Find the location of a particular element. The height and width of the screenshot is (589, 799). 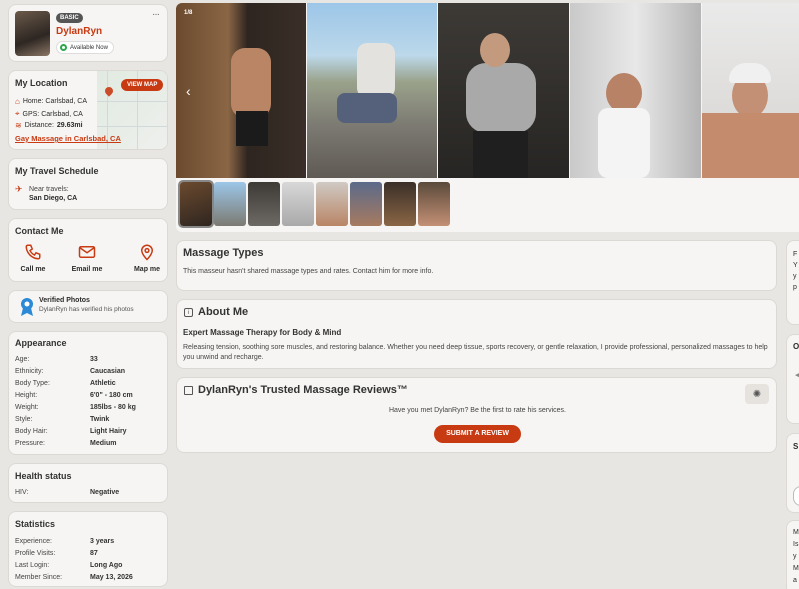

attribute-value: 87 is located at coordinates (94, 553).